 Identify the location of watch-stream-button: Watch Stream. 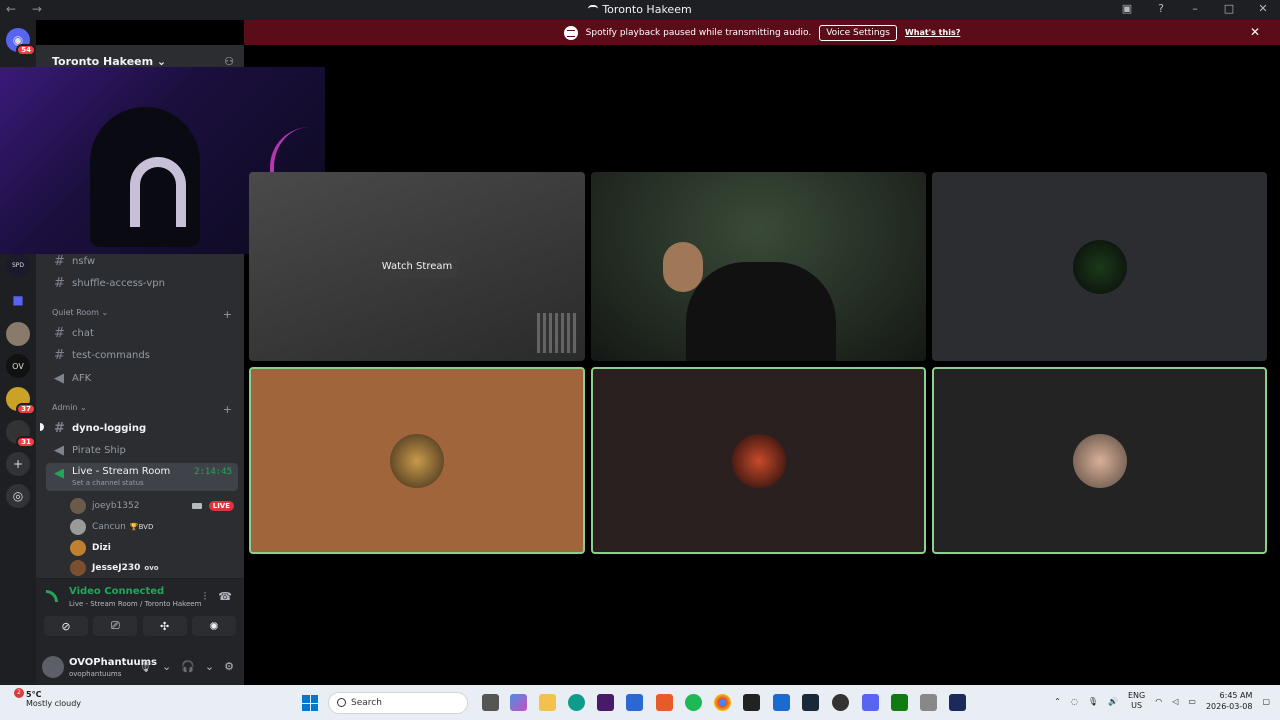
(417, 266).